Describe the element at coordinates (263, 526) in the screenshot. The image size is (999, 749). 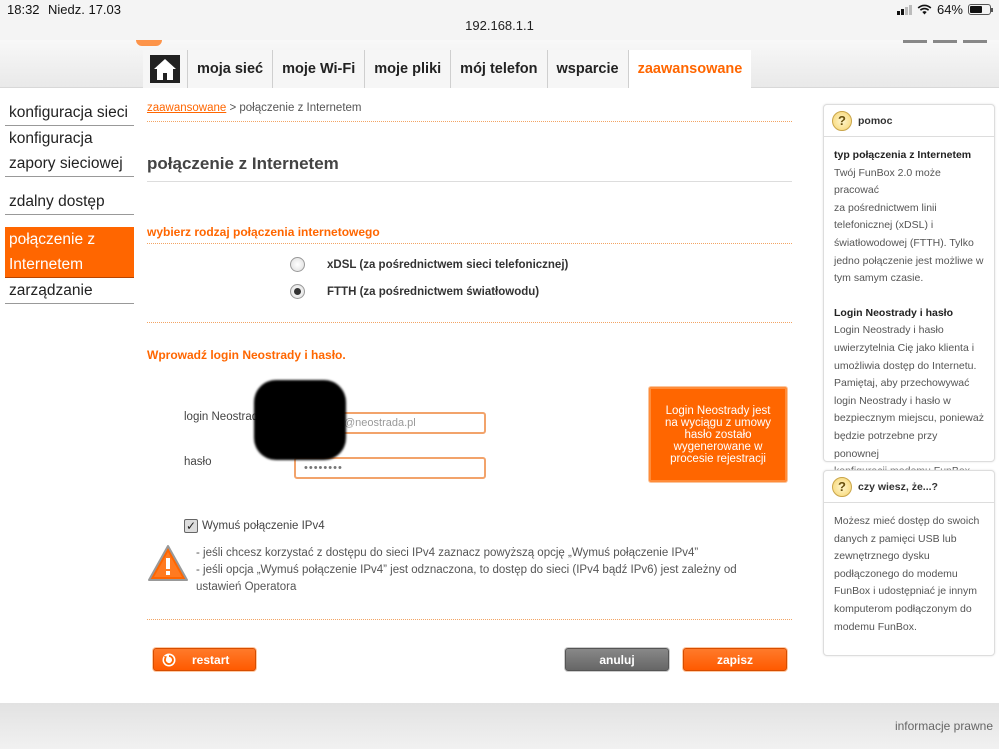
I see `ipv4-checkbox-label: Wymuś połączenie IPv4` at that location.